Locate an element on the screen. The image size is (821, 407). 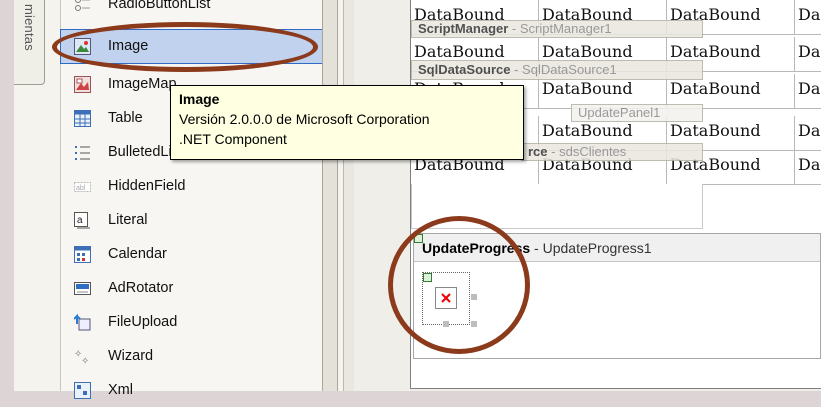
wizard-icon: ✧ ✧ is located at coordinates (82, 357).